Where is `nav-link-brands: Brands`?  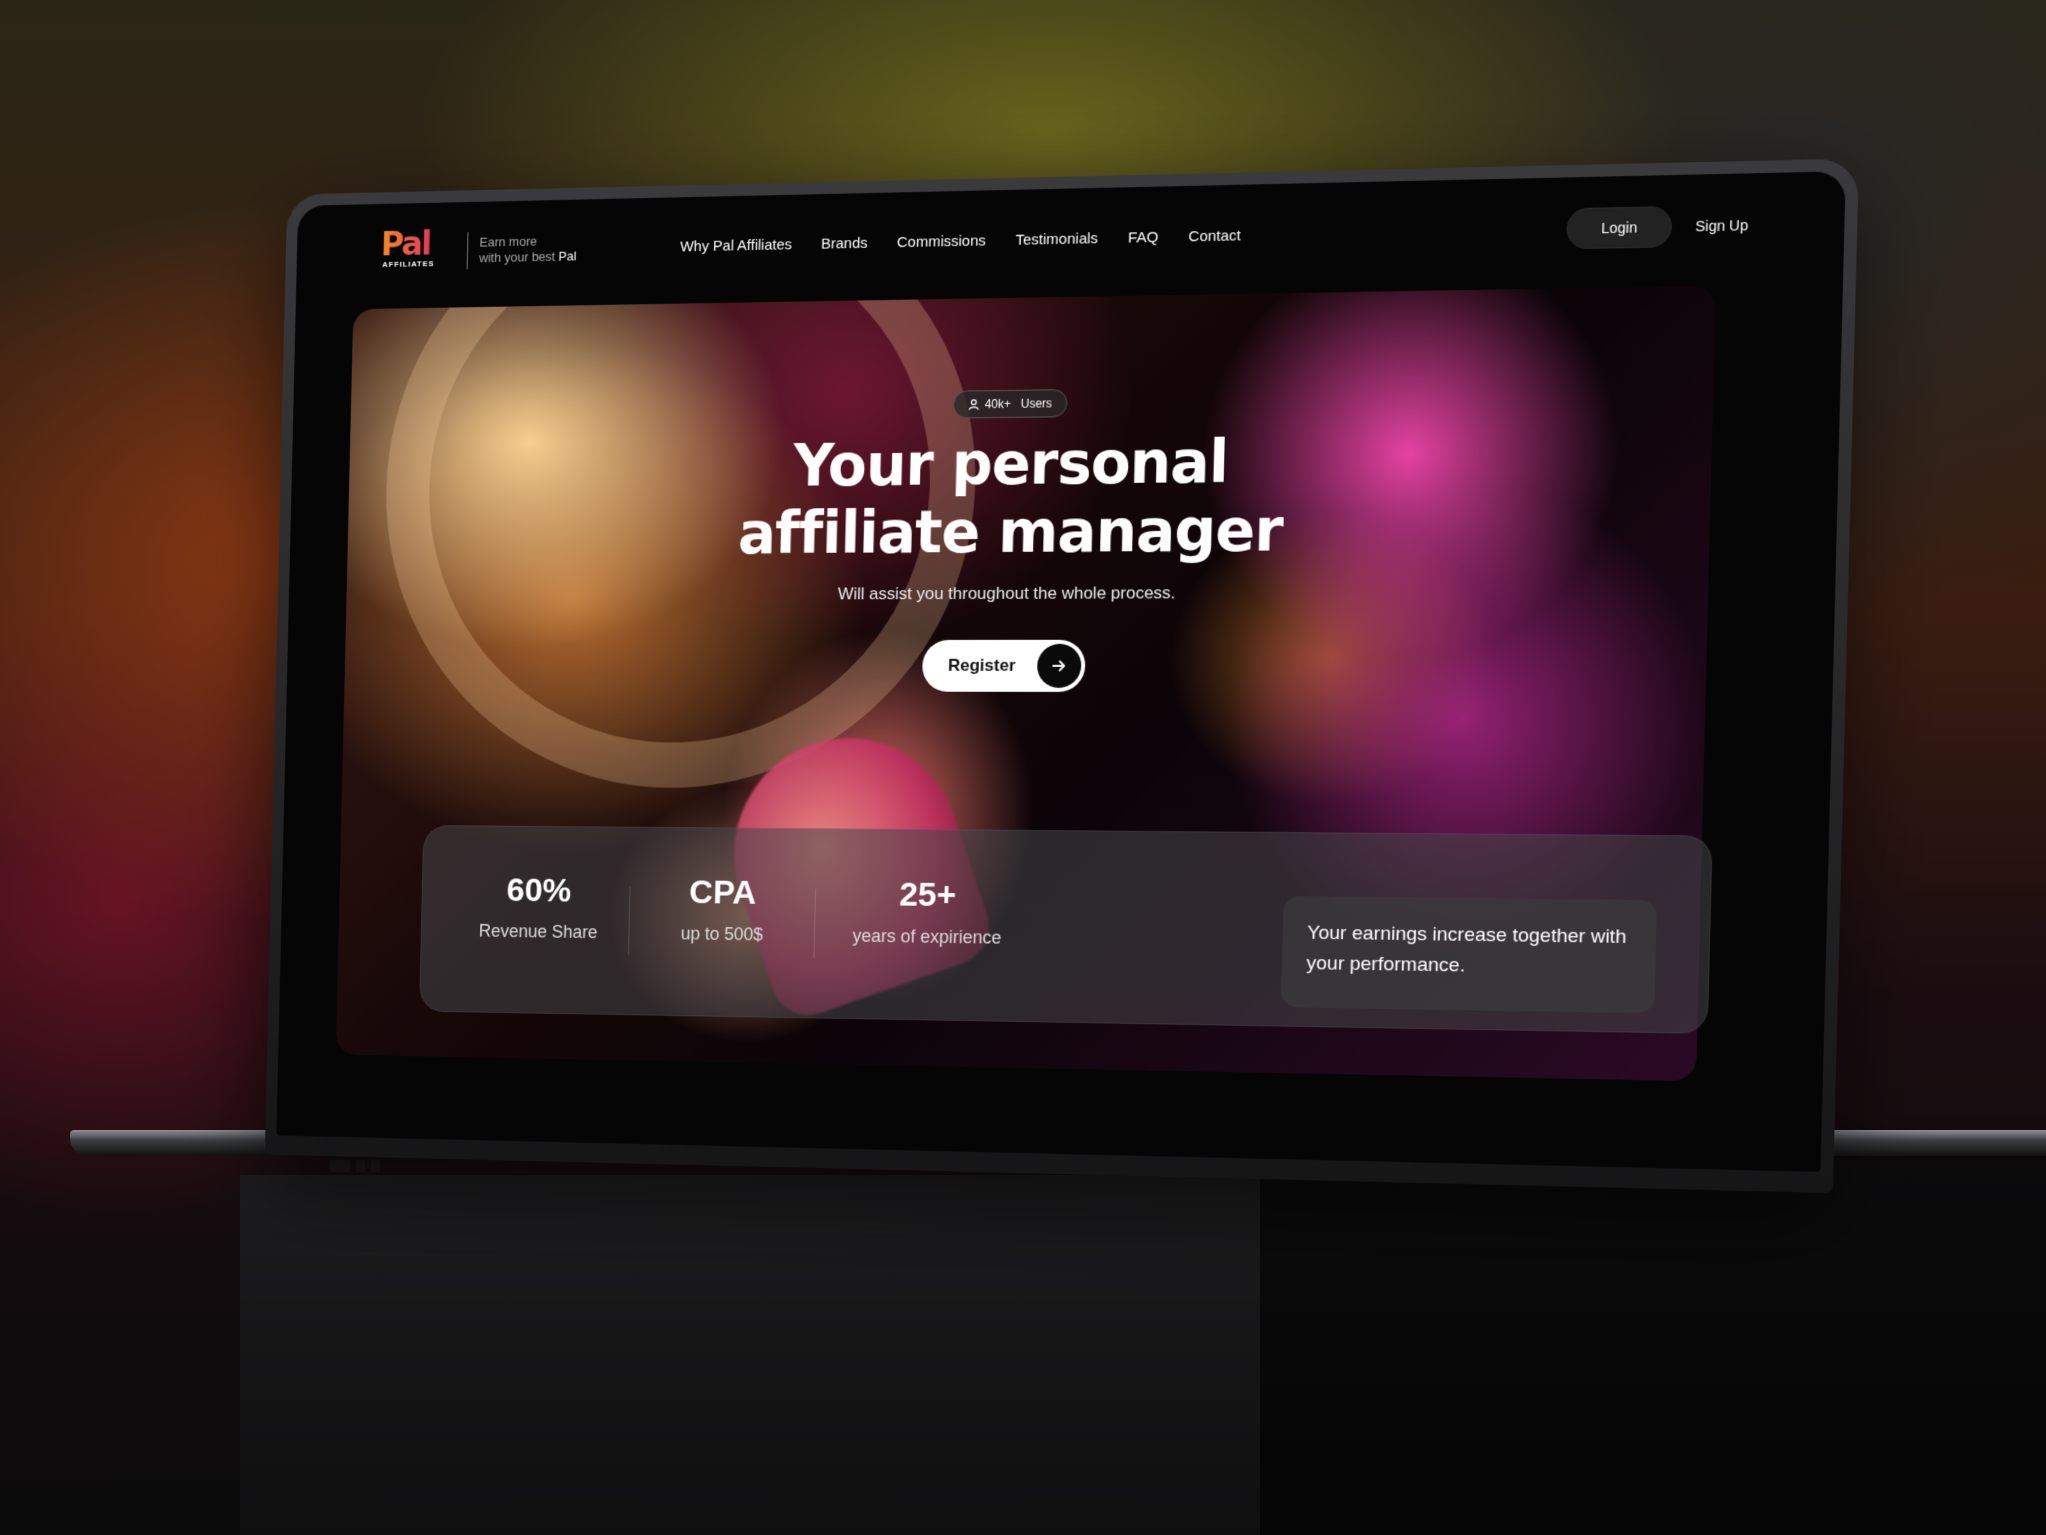 nav-link-brands: Brands is located at coordinates (844, 243).